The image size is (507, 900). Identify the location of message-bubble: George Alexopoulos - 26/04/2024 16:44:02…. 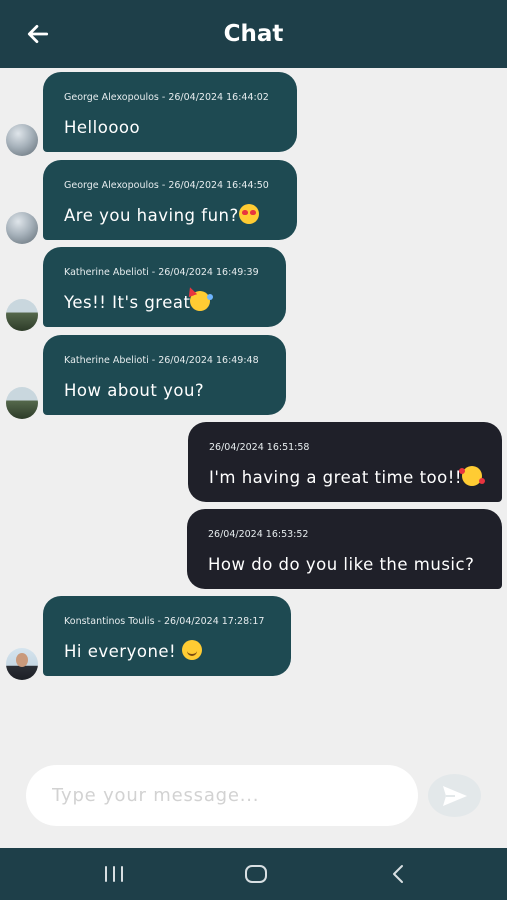
(170, 112).